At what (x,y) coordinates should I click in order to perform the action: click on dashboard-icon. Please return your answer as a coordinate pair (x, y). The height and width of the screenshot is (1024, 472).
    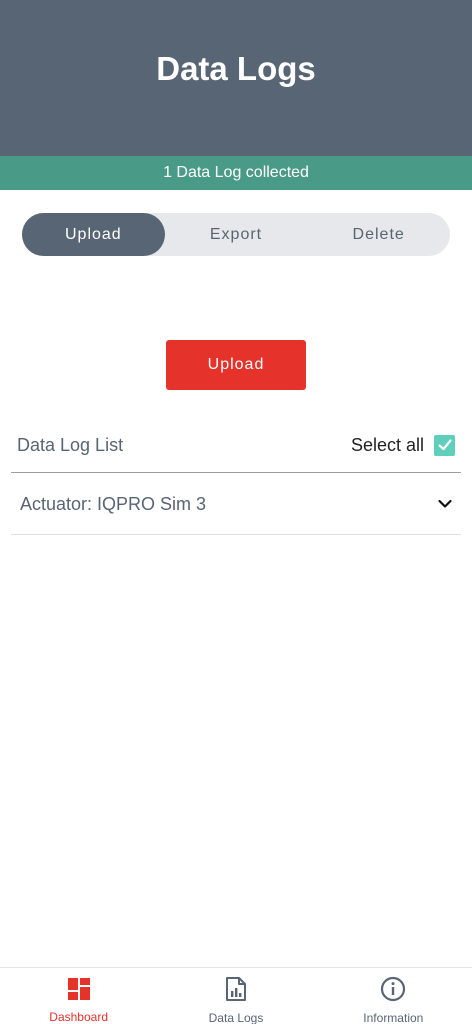
    Looking at the image, I should click on (78, 988).